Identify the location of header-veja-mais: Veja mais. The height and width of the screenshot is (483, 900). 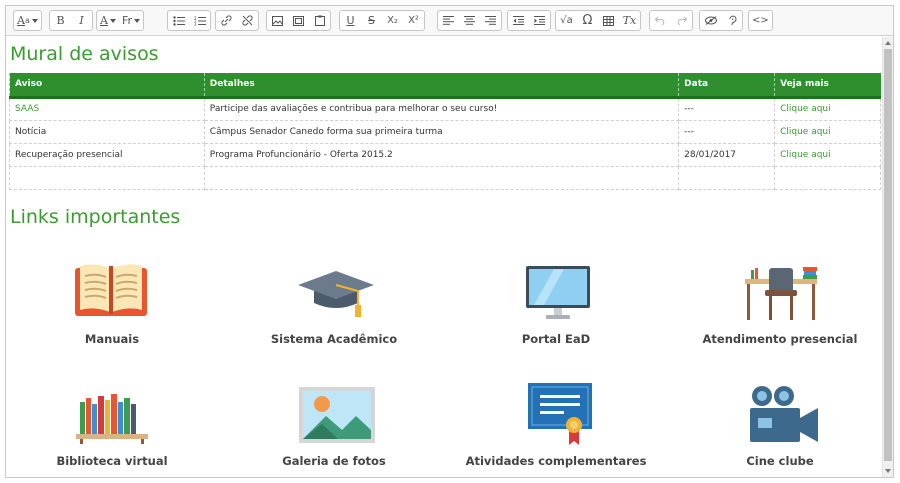
(827, 86).